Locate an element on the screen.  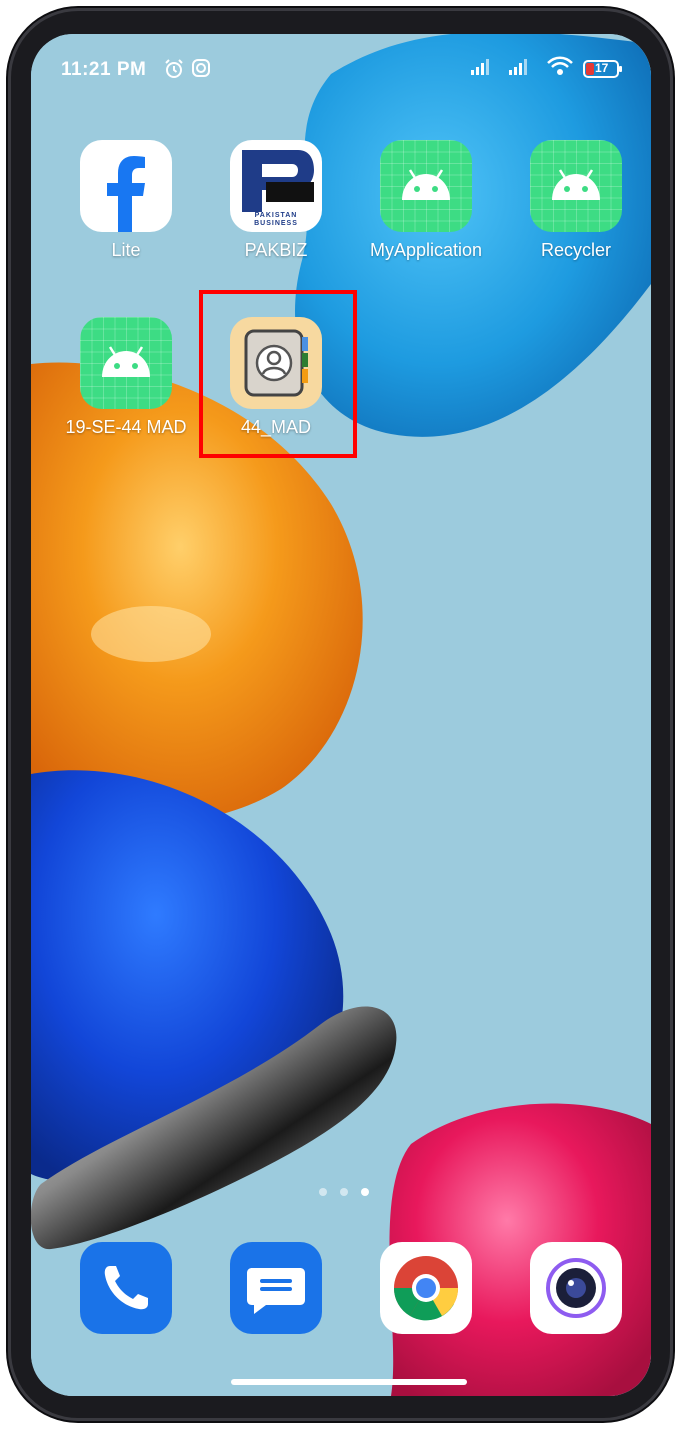
messages-icon is located at coordinates (276, 1288).